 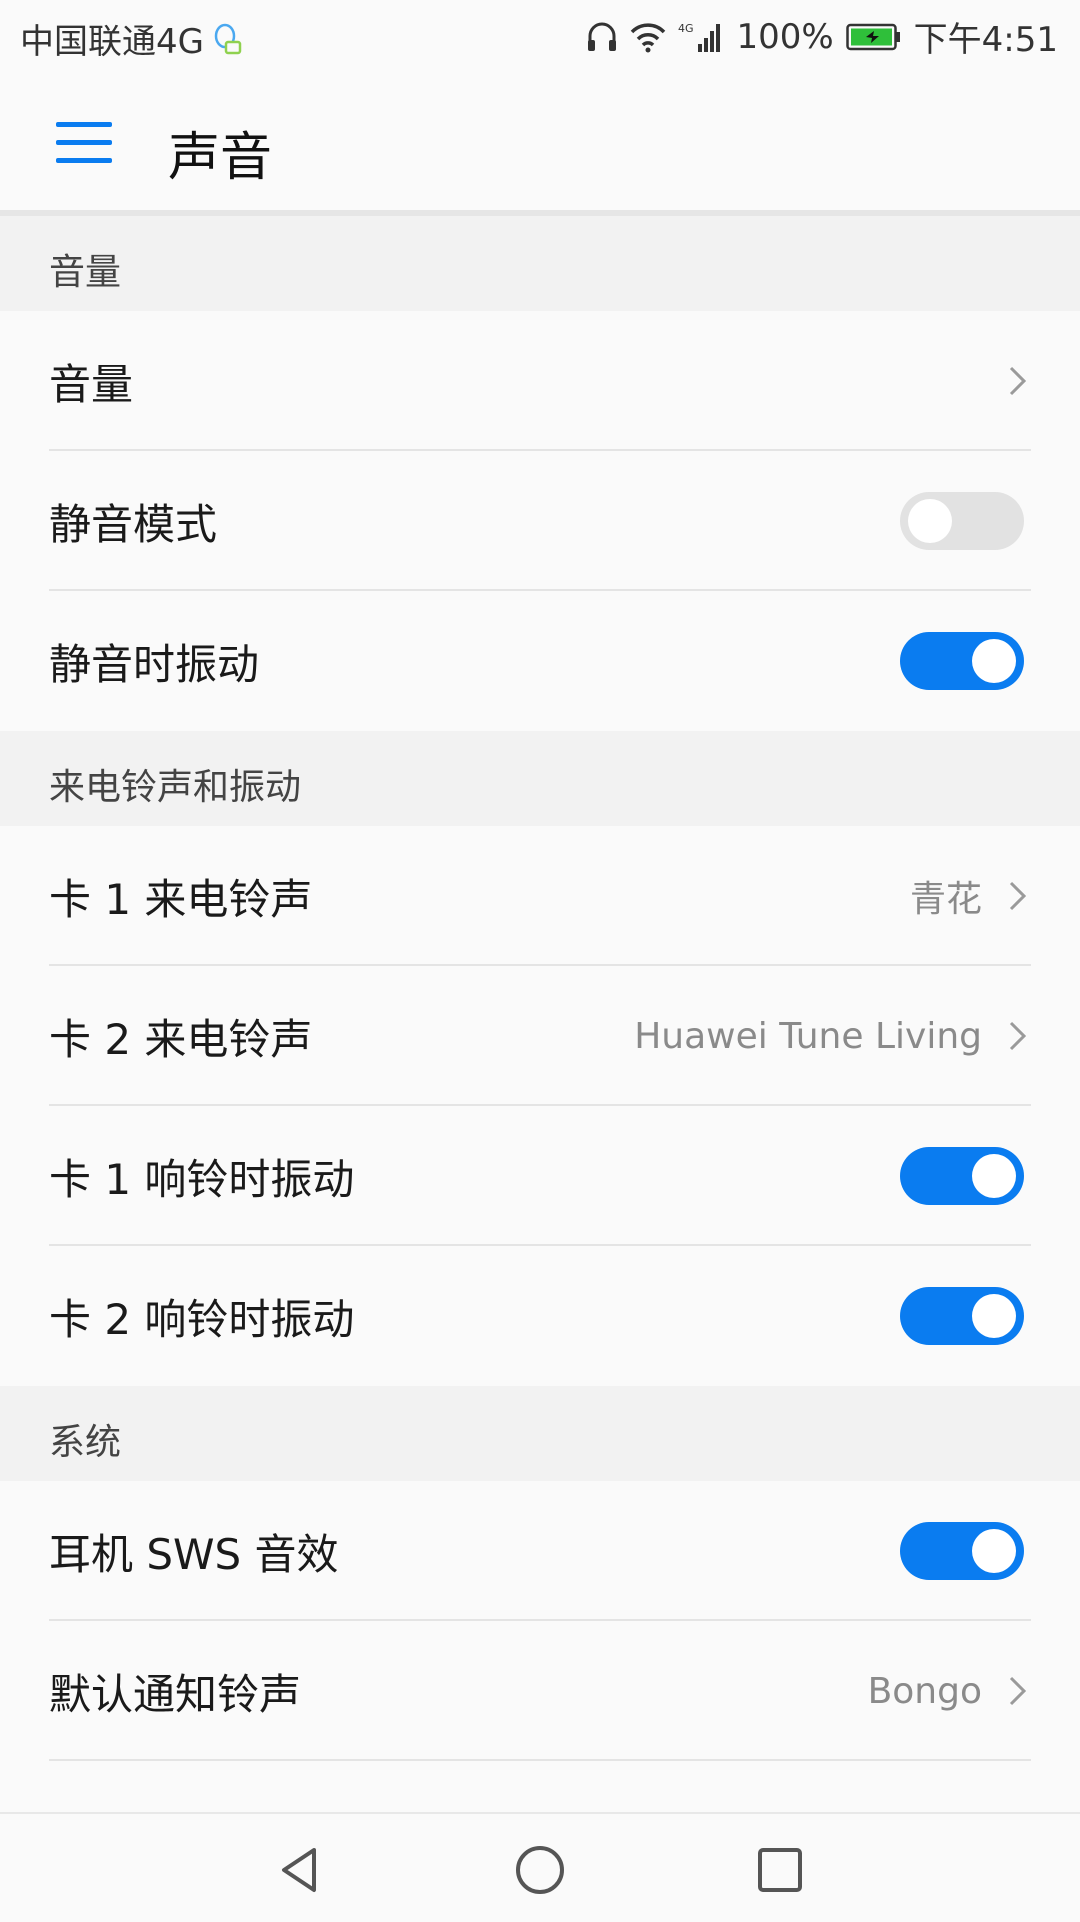 What do you see at coordinates (540, 263) in the screenshot?
I see `section-header-volume: 音量` at bounding box center [540, 263].